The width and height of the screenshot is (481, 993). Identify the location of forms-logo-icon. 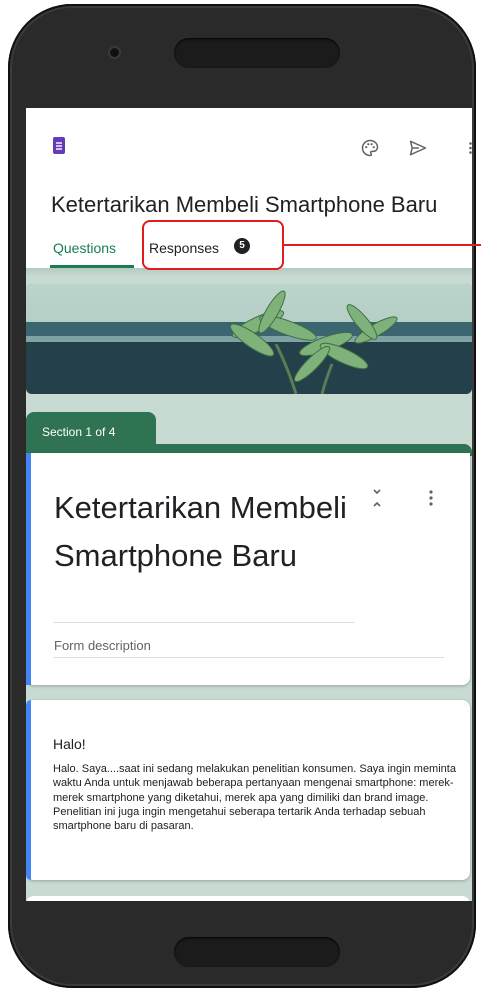
(59, 145).